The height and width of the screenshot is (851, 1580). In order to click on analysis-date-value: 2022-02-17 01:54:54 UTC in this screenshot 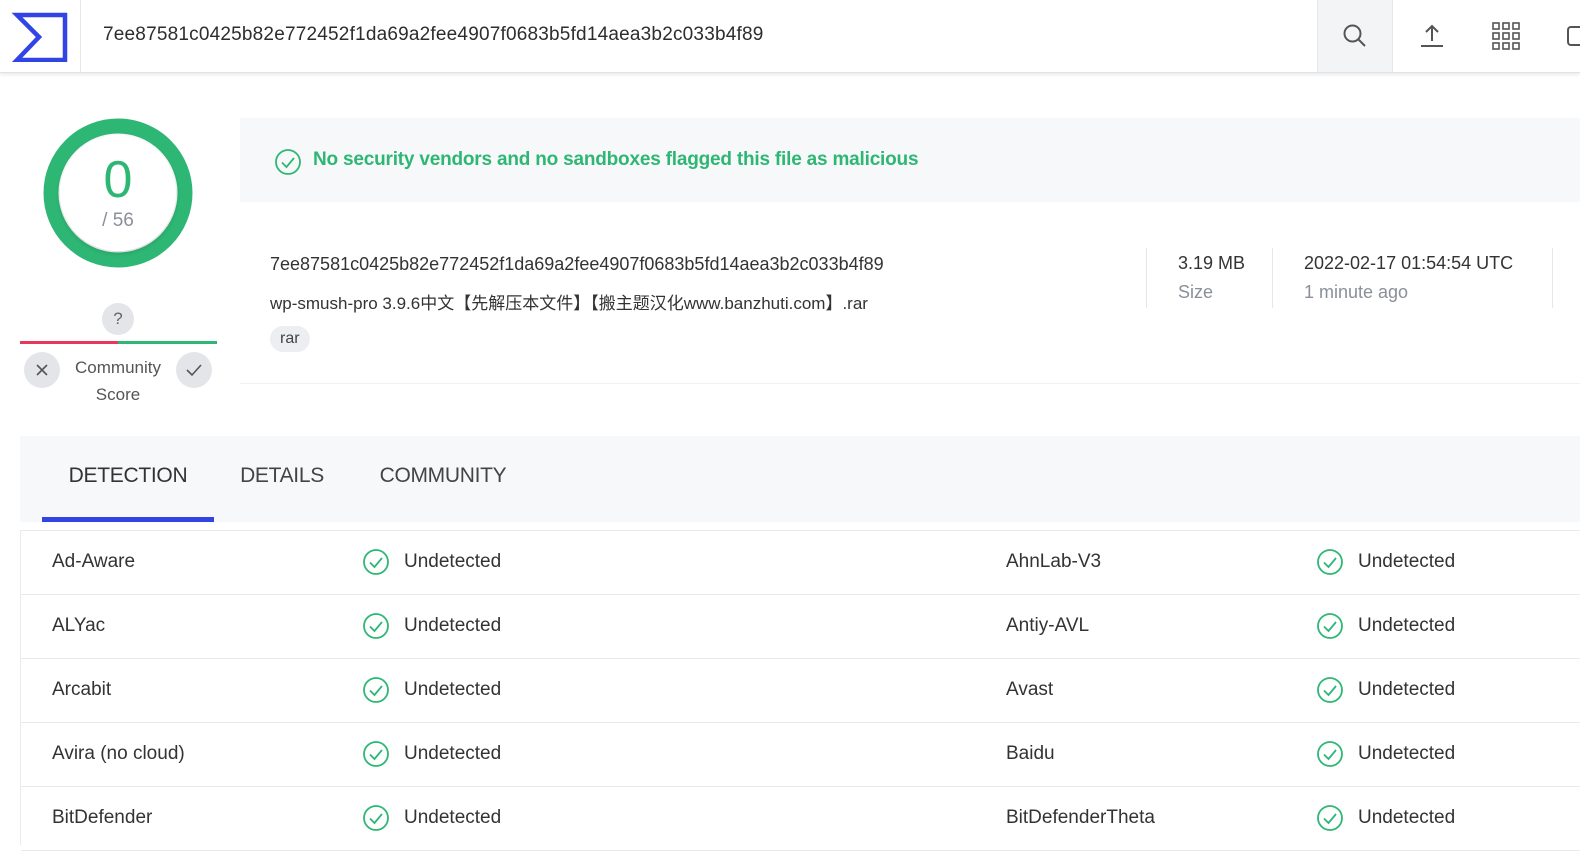, I will do `click(1409, 263)`.